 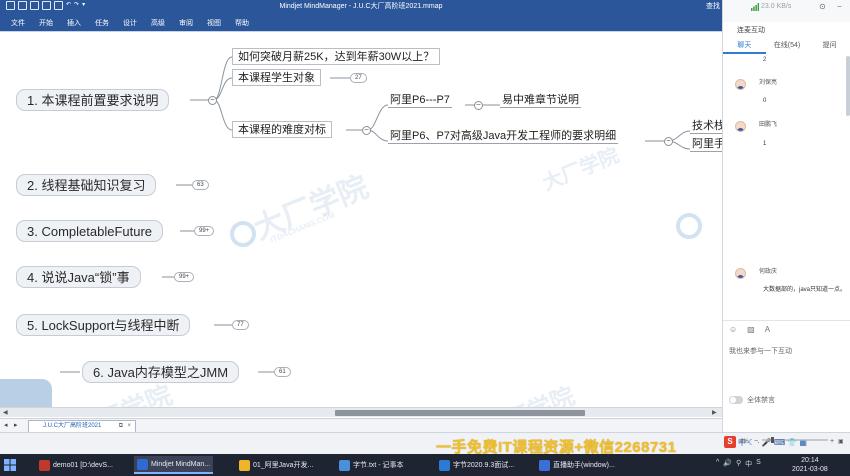 I want to click on leaf-requirements: 阿里P6、P7对高级Java开发工程师的要求明细, so click(x=503, y=136).